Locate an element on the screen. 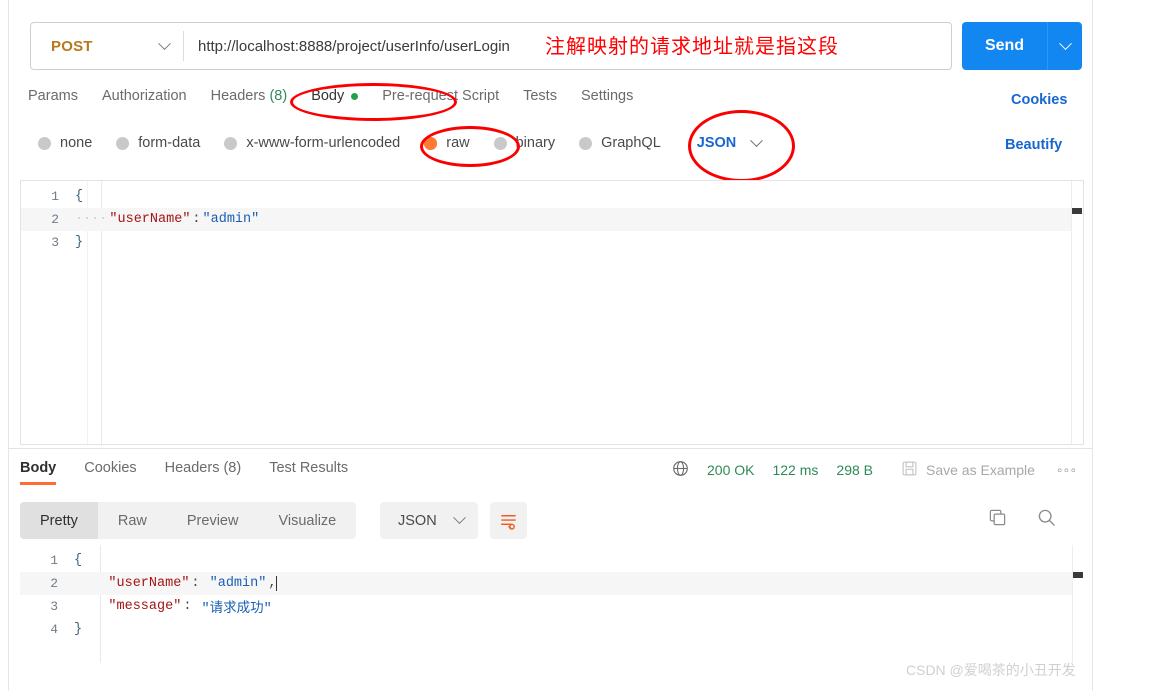  tab-label: Cookies is located at coordinates (110, 468).